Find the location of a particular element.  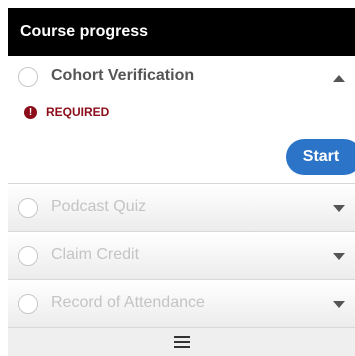

hamburger-menu-icon is located at coordinates (181, 342).